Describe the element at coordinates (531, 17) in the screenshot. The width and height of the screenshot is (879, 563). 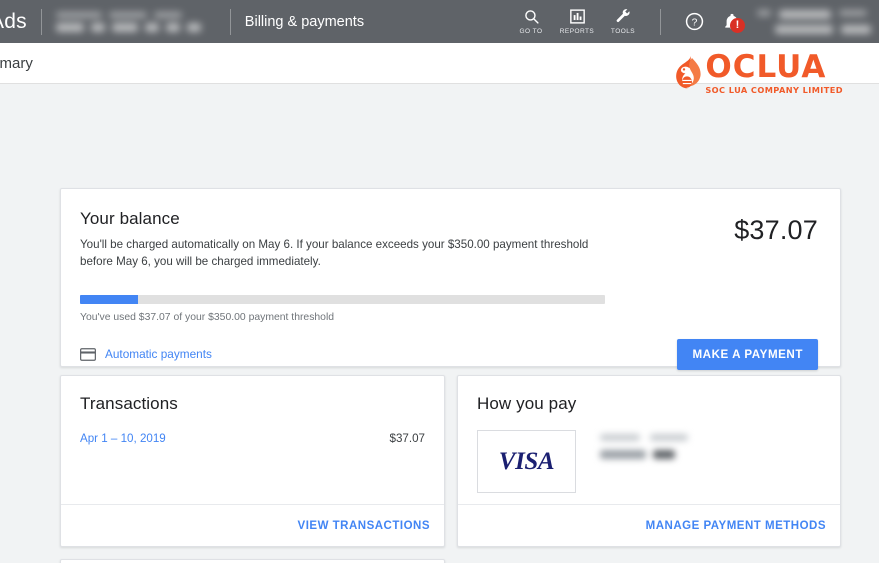
I see `search-icon` at that location.